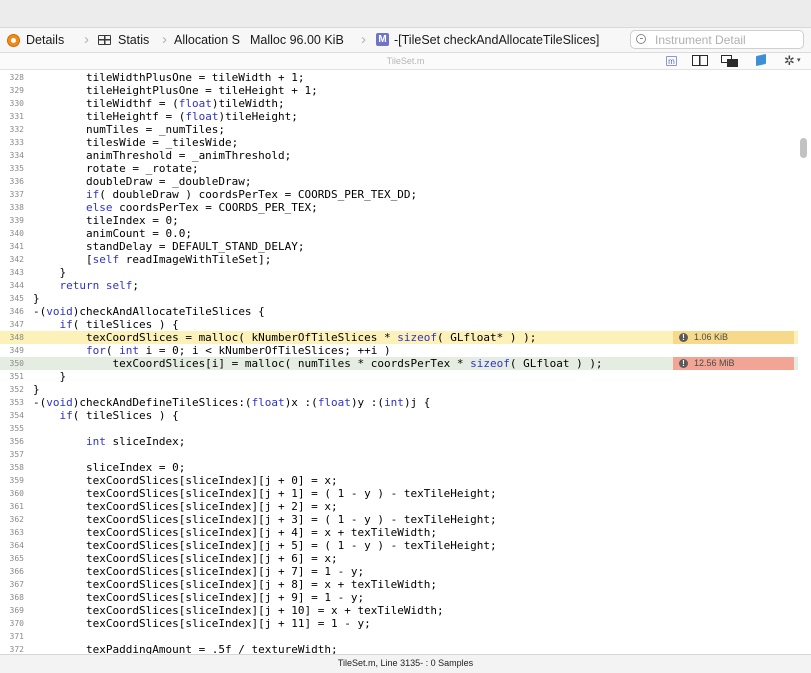 The image size is (811, 673). Describe the element at coordinates (700, 60) in the screenshot. I see `split-view-icon` at that location.